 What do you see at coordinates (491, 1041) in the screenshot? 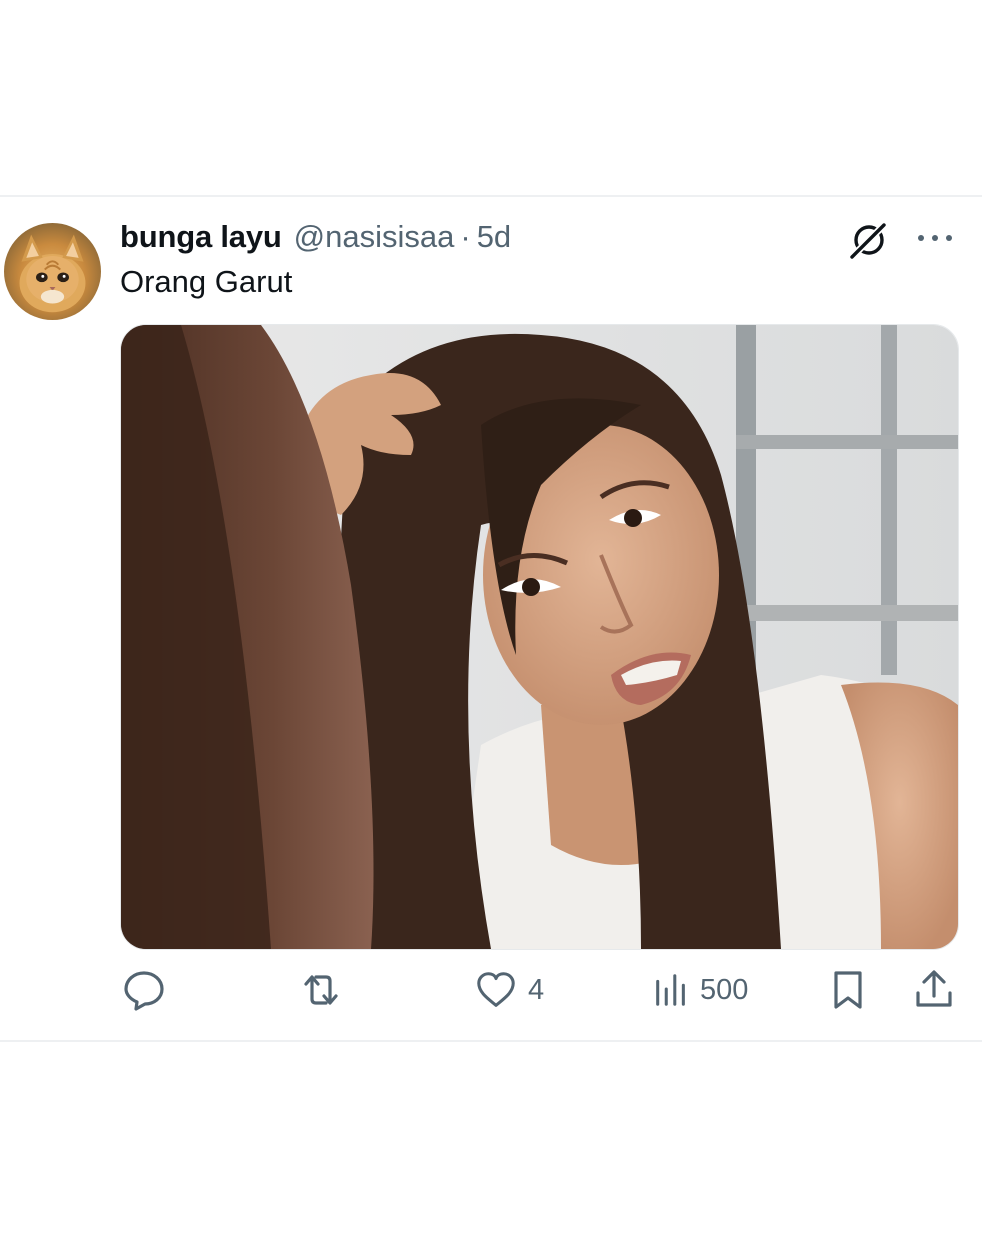
I see `bottom-divider` at bounding box center [491, 1041].